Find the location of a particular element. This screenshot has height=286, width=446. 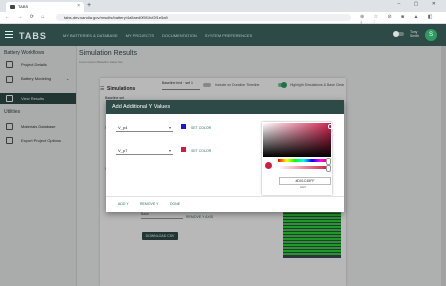

window-controls: – ▢ ✕ is located at coordinates (420, 4).